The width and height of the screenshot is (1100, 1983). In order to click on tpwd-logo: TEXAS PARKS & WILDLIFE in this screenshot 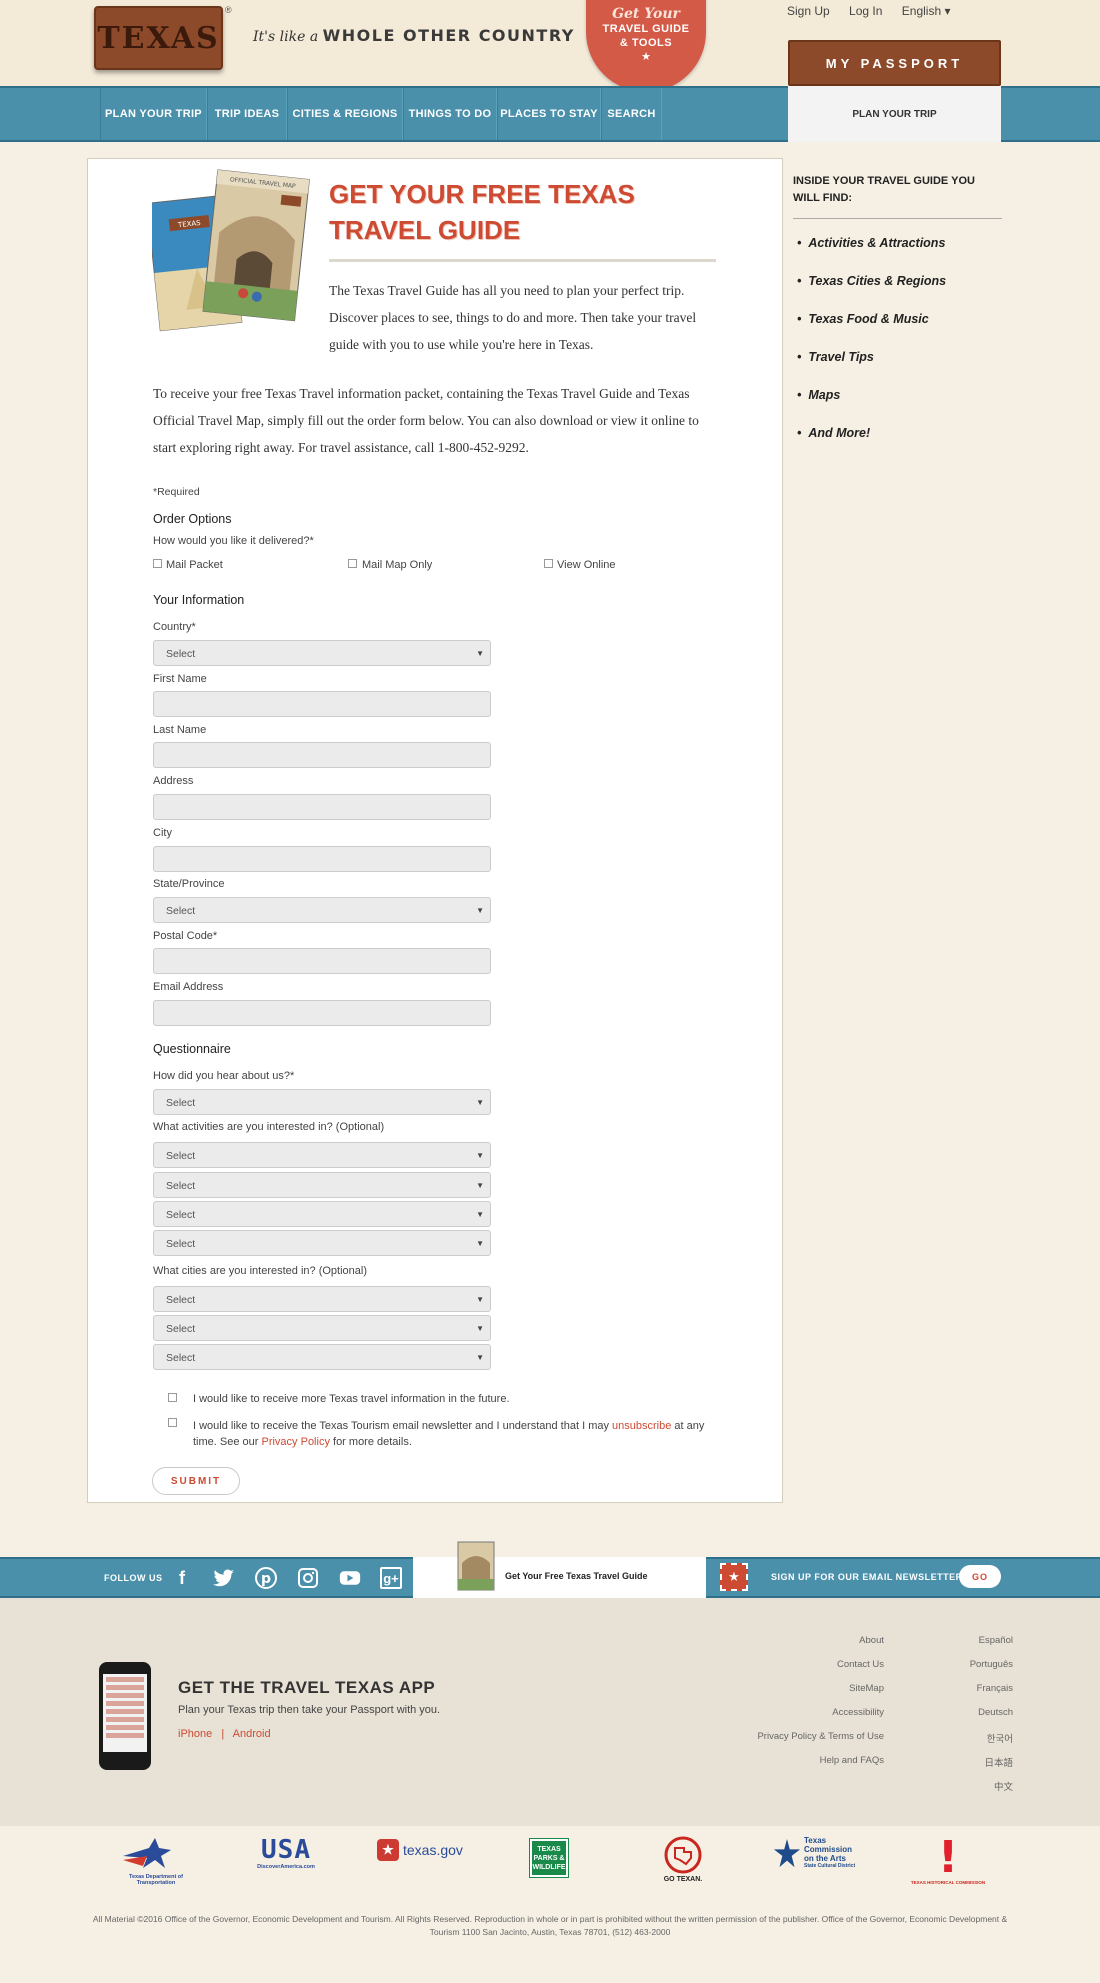, I will do `click(549, 1858)`.